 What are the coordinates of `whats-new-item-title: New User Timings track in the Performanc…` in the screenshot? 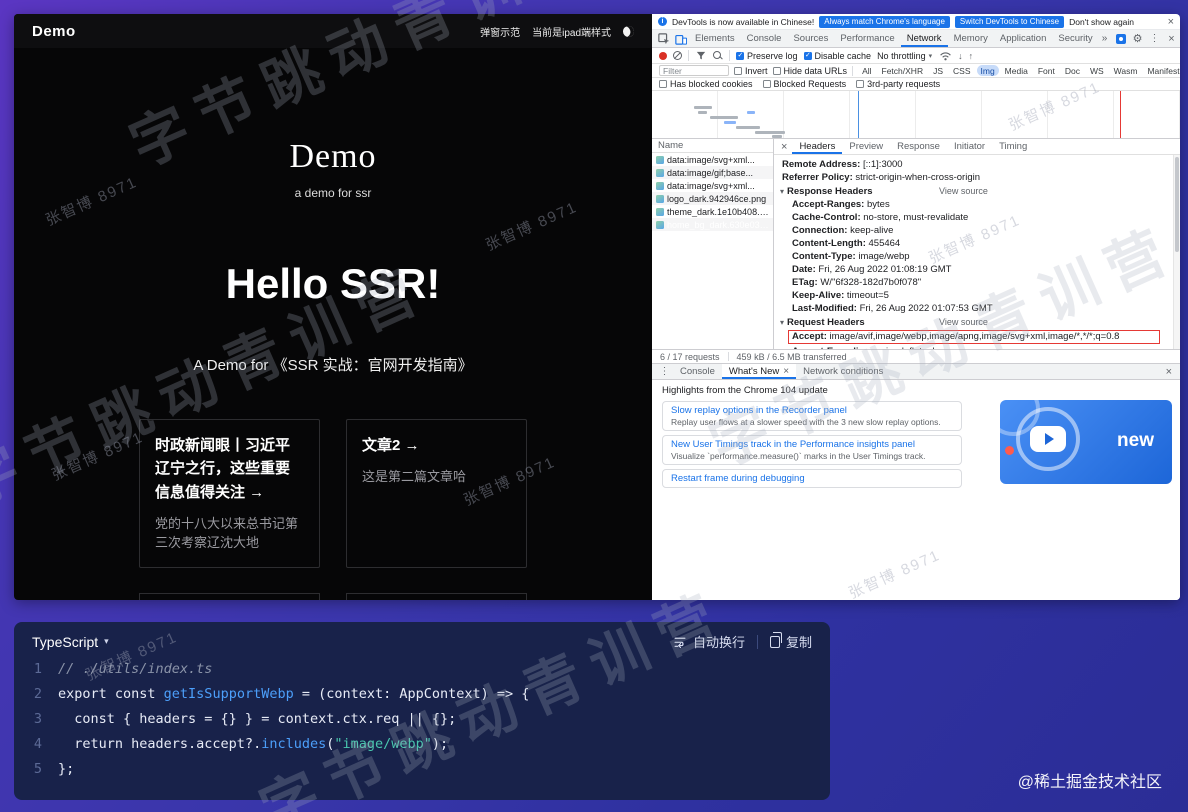 It's located at (812, 444).